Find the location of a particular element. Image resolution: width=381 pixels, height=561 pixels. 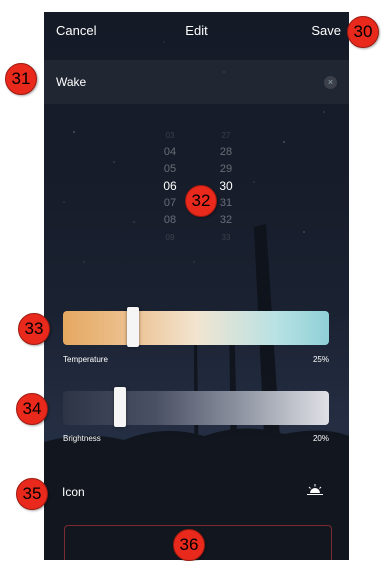

brightness-slider-handle is located at coordinates (120, 407).